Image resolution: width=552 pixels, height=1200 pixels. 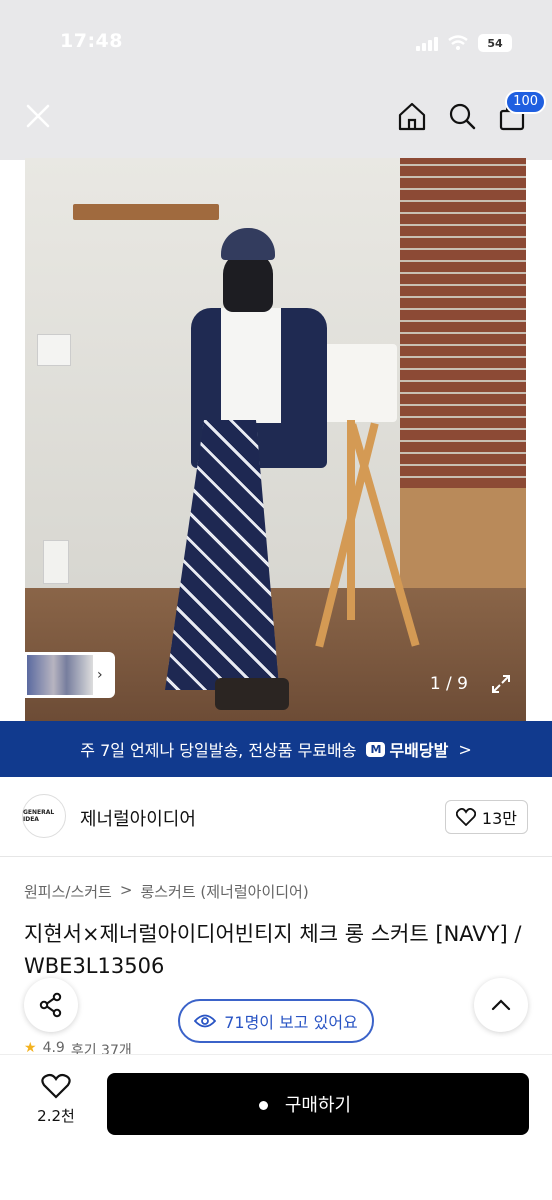 What do you see at coordinates (205, 1021) in the screenshot?
I see `eye-icon` at bounding box center [205, 1021].